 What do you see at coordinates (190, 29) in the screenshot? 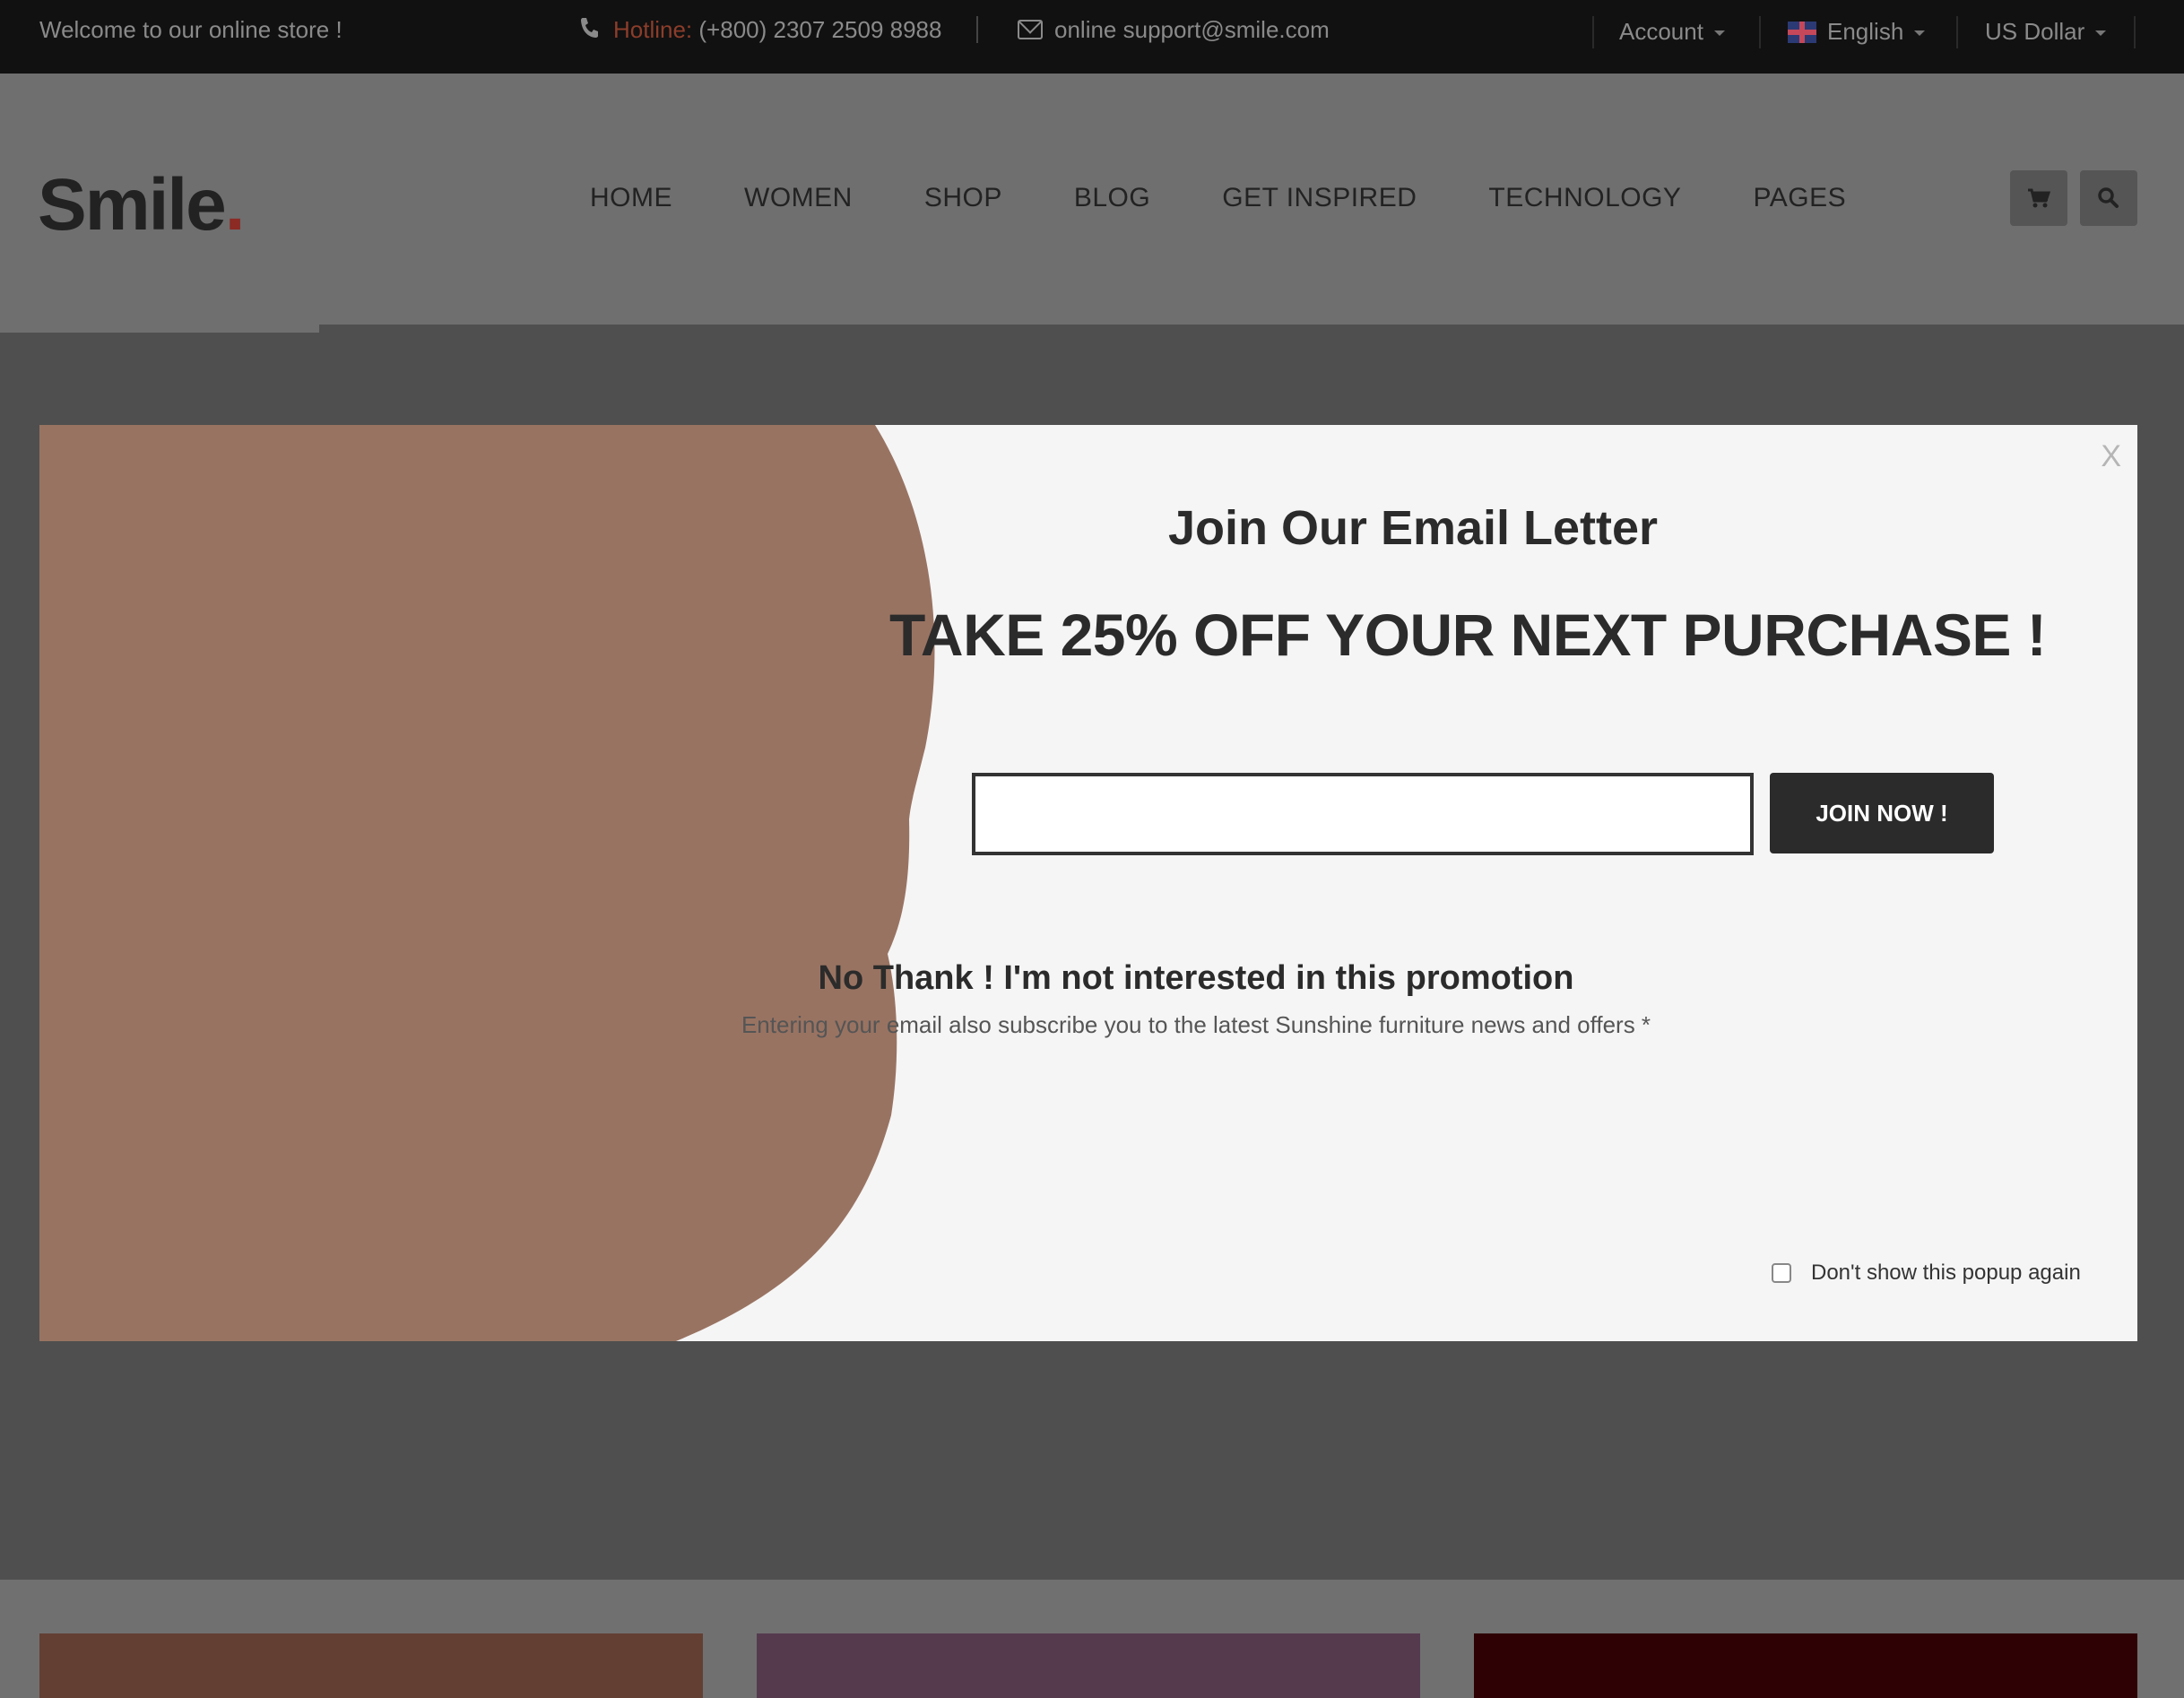
I see `welcome-text: Welcome to our online store !` at bounding box center [190, 29].